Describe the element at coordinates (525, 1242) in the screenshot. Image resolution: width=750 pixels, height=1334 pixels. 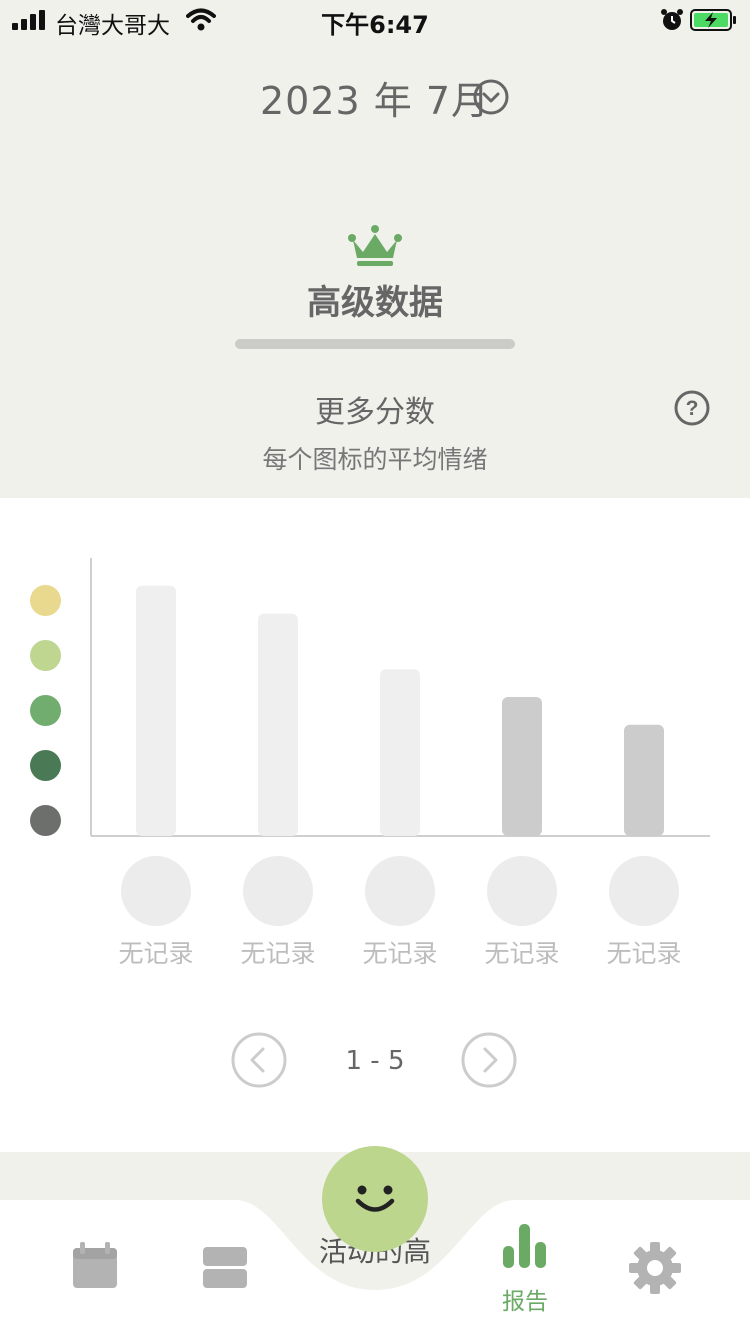
I see `tab-report: 报告` at that location.